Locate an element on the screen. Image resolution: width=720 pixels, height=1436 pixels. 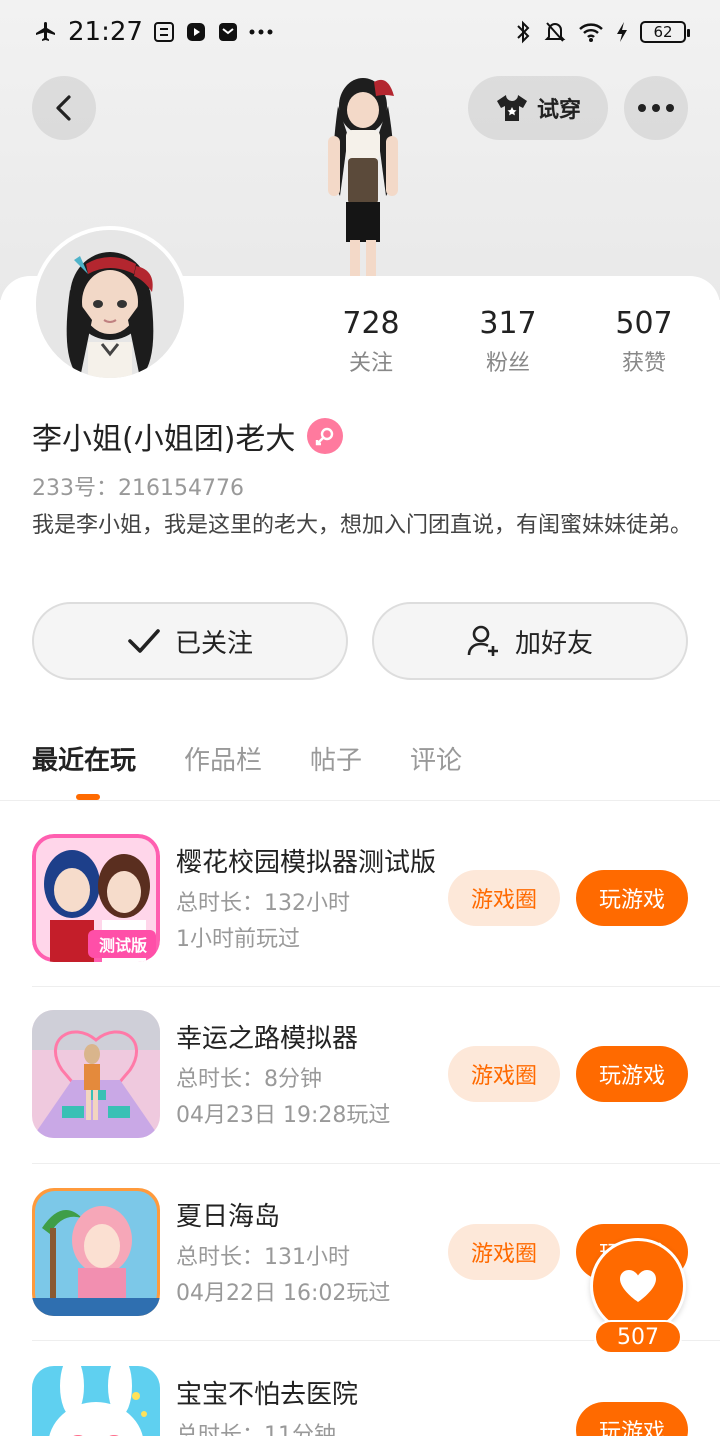
profile-tabs: 最近在玩 作品栏 帖子 评论 is located at coordinates (247, 758).